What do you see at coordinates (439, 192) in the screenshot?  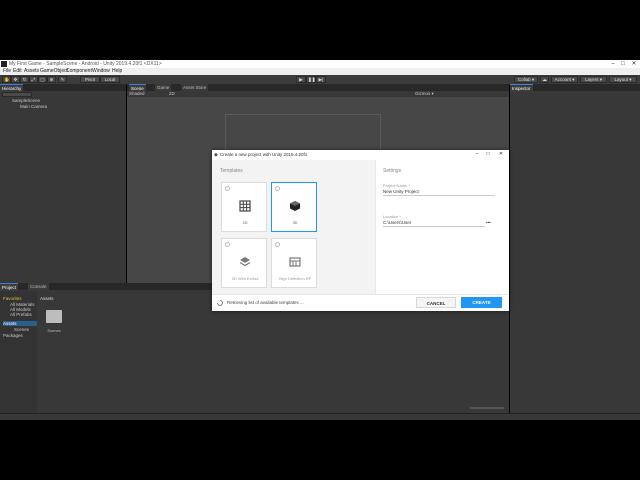 I see `project-name-input: New Unity Project` at bounding box center [439, 192].